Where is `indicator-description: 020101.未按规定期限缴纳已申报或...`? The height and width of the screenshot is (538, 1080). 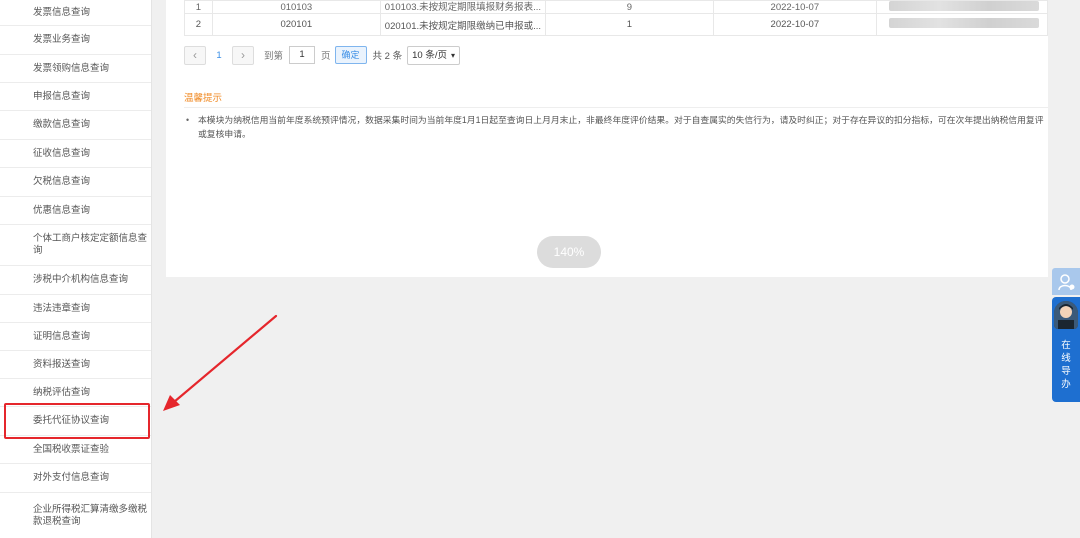
indicator-description: 020101.未按规定期限缴纳已申报或... is located at coordinates (463, 24).